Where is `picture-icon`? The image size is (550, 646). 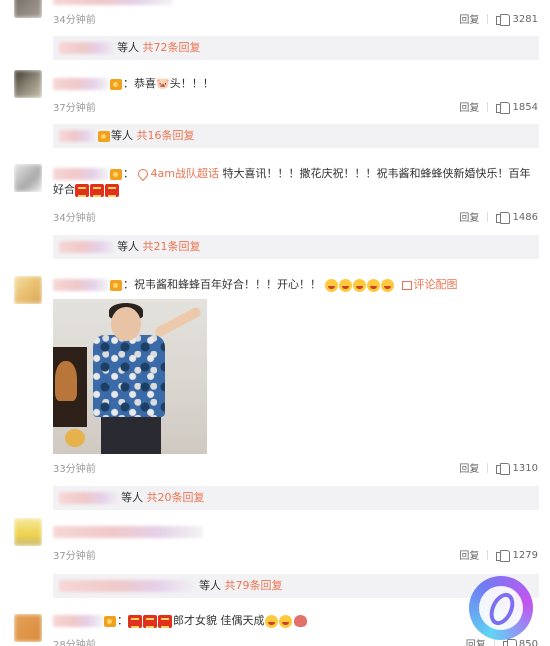 picture-icon is located at coordinates (406, 285).